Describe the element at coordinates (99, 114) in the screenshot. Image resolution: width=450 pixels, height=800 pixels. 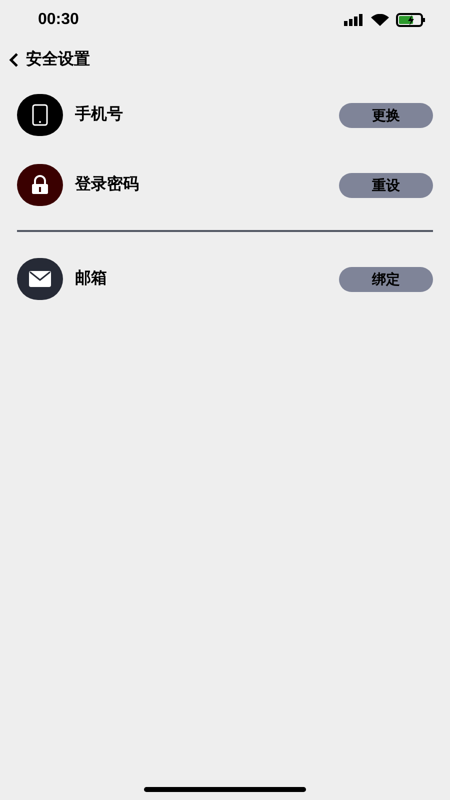
I see `setting-label: 手机号` at that location.